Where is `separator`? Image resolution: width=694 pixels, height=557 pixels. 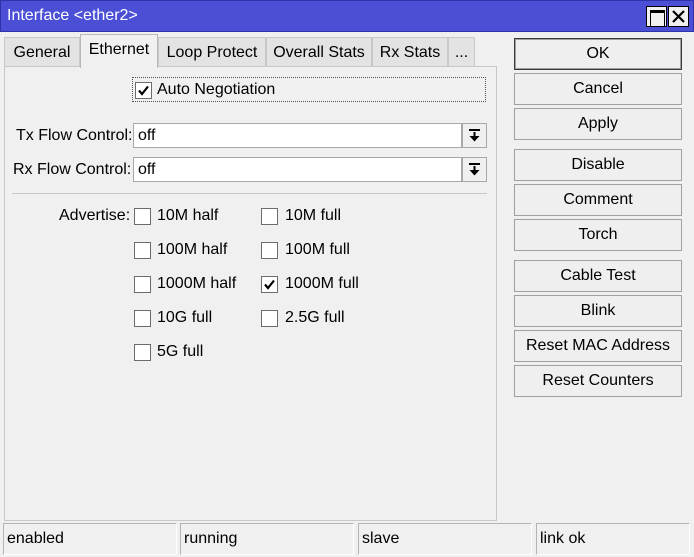 separator is located at coordinates (249, 193).